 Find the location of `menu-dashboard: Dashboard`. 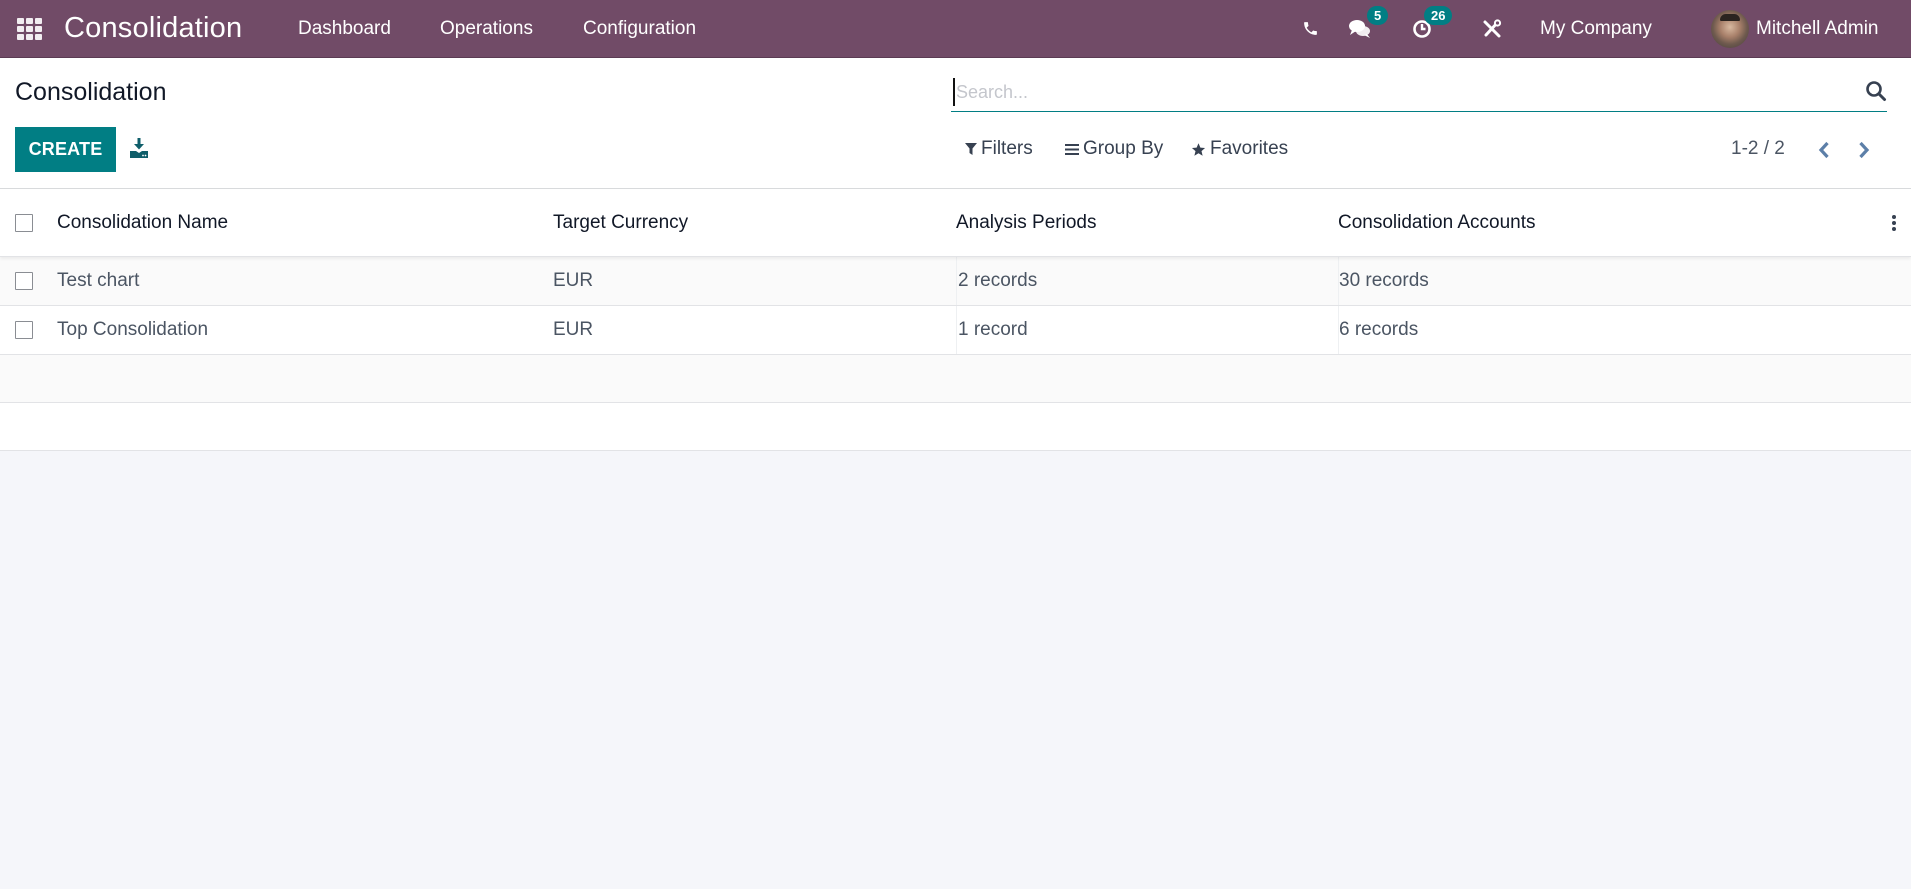

menu-dashboard: Dashboard is located at coordinates (344, 28).